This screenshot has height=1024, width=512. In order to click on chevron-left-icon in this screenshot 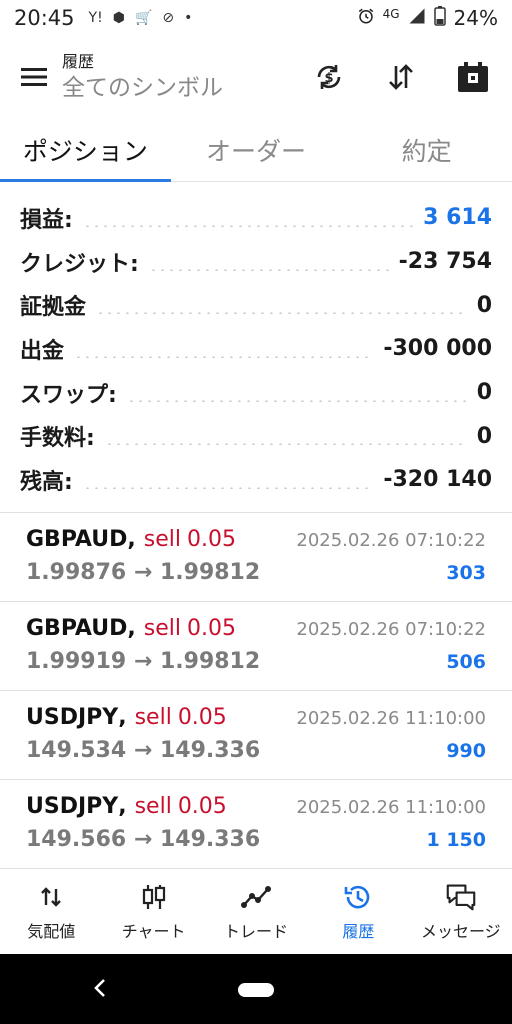, I will do `click(99, 988)`.